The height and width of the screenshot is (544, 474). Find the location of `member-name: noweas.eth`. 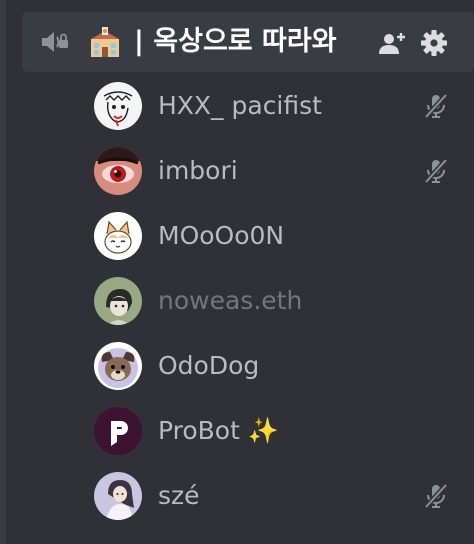

member-name: noweas.eth is located at coordinates (230, 300).